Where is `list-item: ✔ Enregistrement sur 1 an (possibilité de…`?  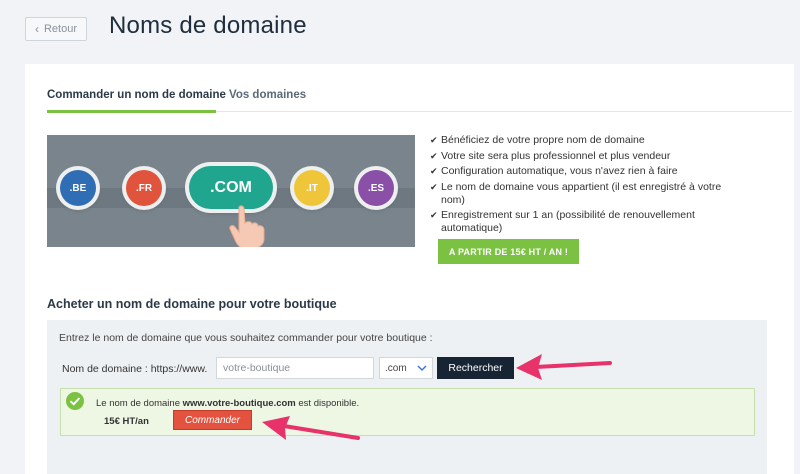
list-item: ✔ Enregistrement sur 1 an (possibilité de… is located at coordinates (562, 221).